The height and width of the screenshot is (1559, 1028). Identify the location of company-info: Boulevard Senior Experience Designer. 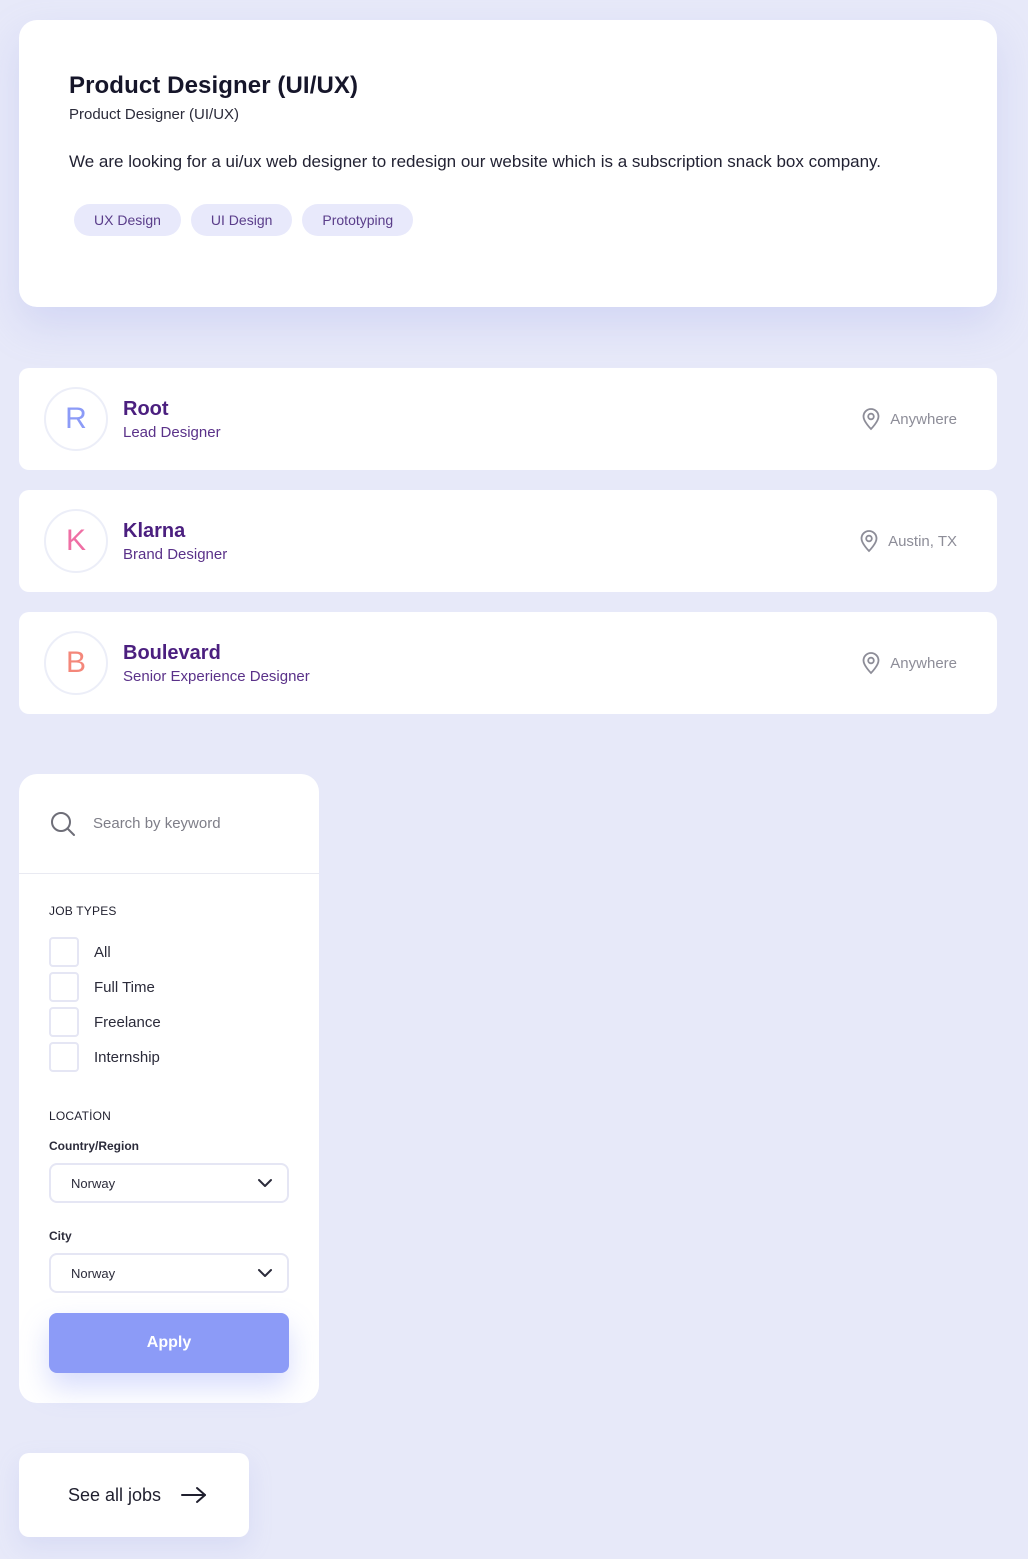
(491, 663).